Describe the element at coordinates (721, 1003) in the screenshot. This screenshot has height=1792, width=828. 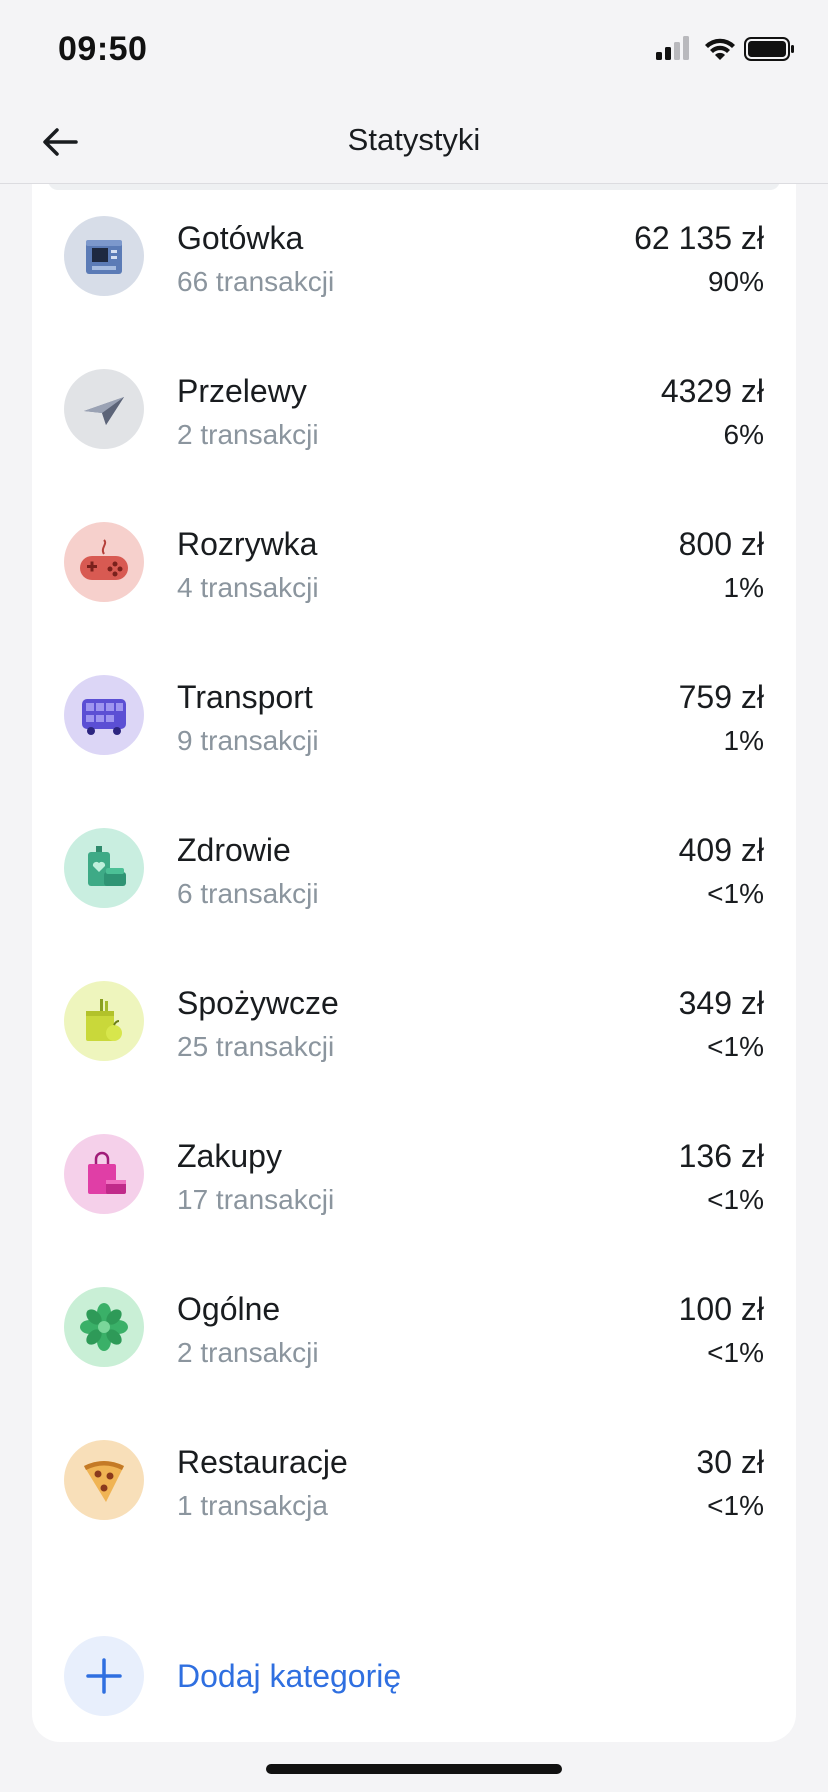
I see `category-amount: 349 zł` at that location.